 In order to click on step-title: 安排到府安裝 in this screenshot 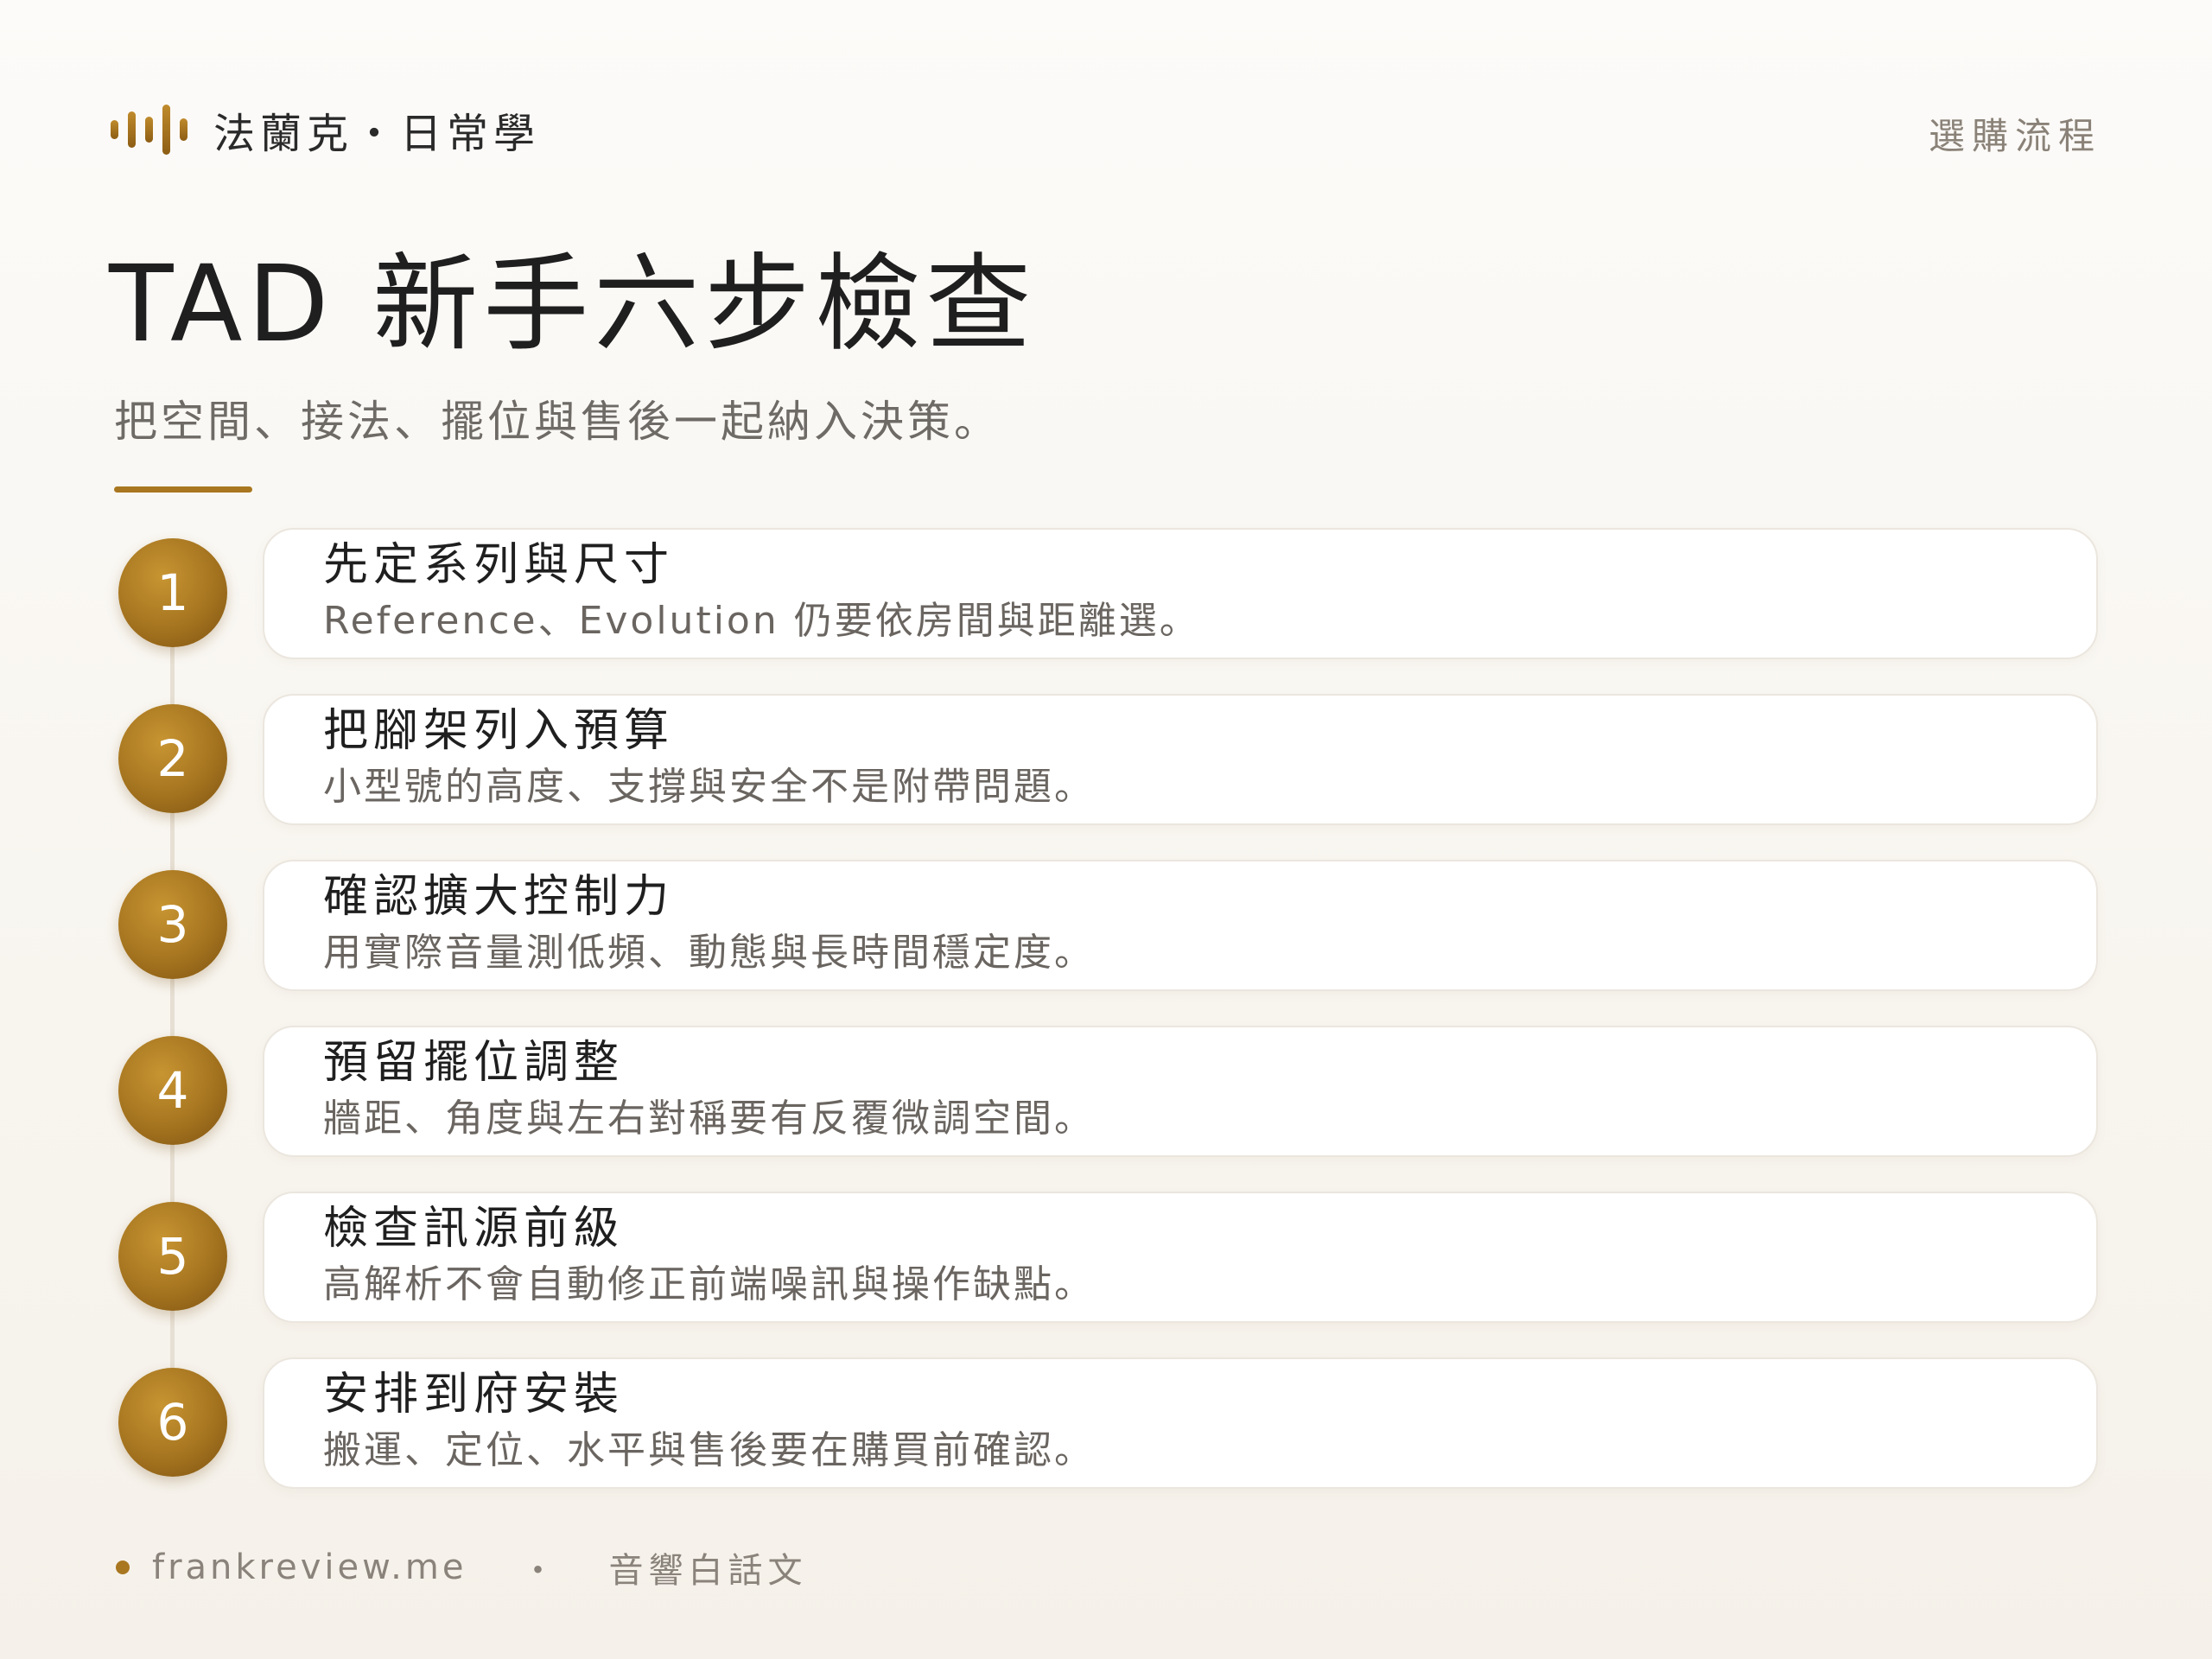, I will do `click(474, 1395)`.